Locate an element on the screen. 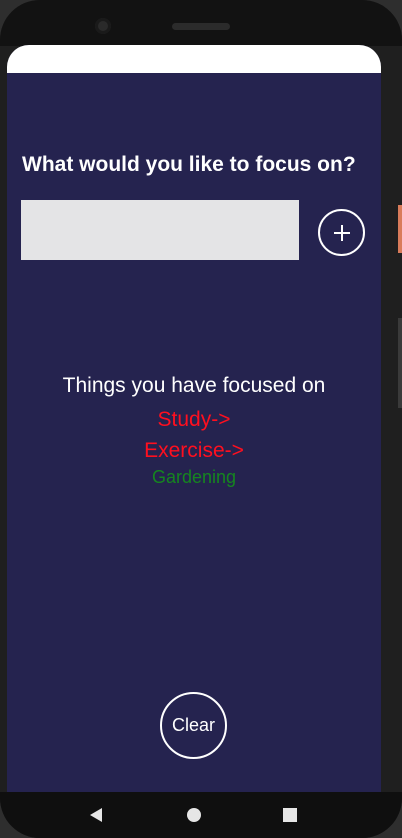 The height and width of the screenshot is (838, 402). focus-input is located at coordinates (160, 230).